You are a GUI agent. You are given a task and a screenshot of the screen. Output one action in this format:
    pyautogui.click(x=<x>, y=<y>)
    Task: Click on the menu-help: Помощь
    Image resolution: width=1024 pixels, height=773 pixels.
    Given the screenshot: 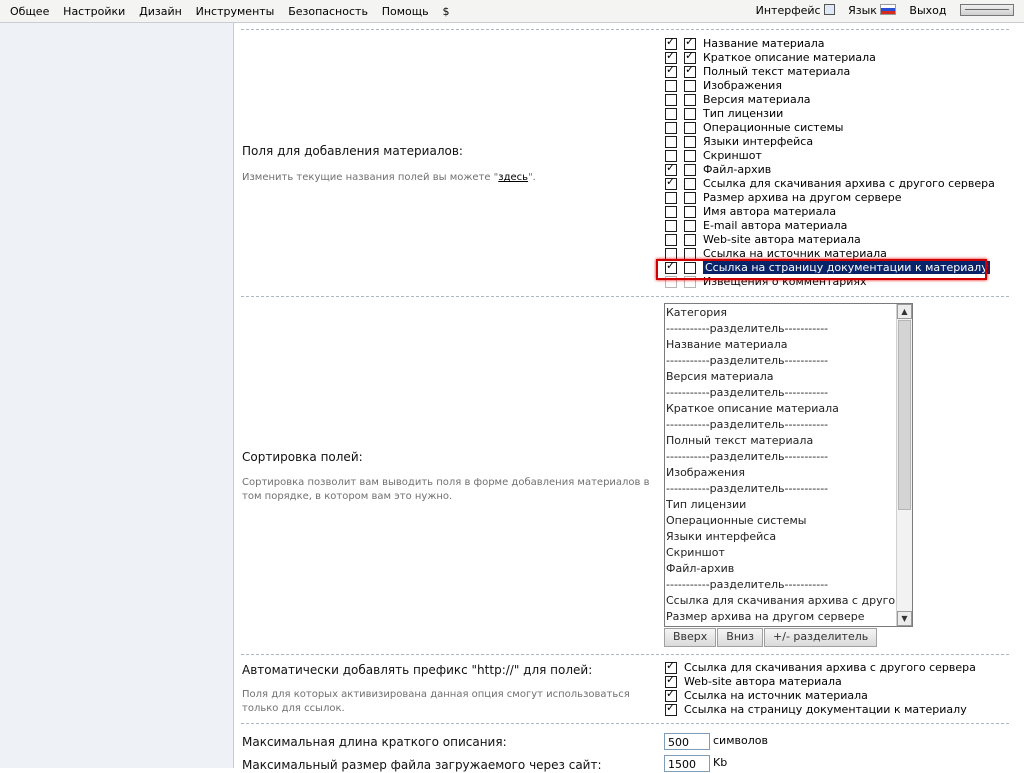 What is the action you would take?
    pyautogui.click(x=405, y=11)
    